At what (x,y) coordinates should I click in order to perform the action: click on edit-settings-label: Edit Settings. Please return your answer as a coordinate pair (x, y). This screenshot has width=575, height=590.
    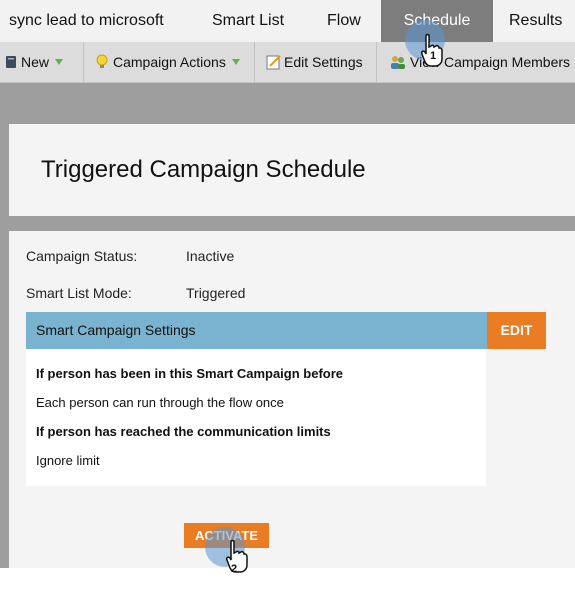
    Looking at the image, I should click on (323, 62).